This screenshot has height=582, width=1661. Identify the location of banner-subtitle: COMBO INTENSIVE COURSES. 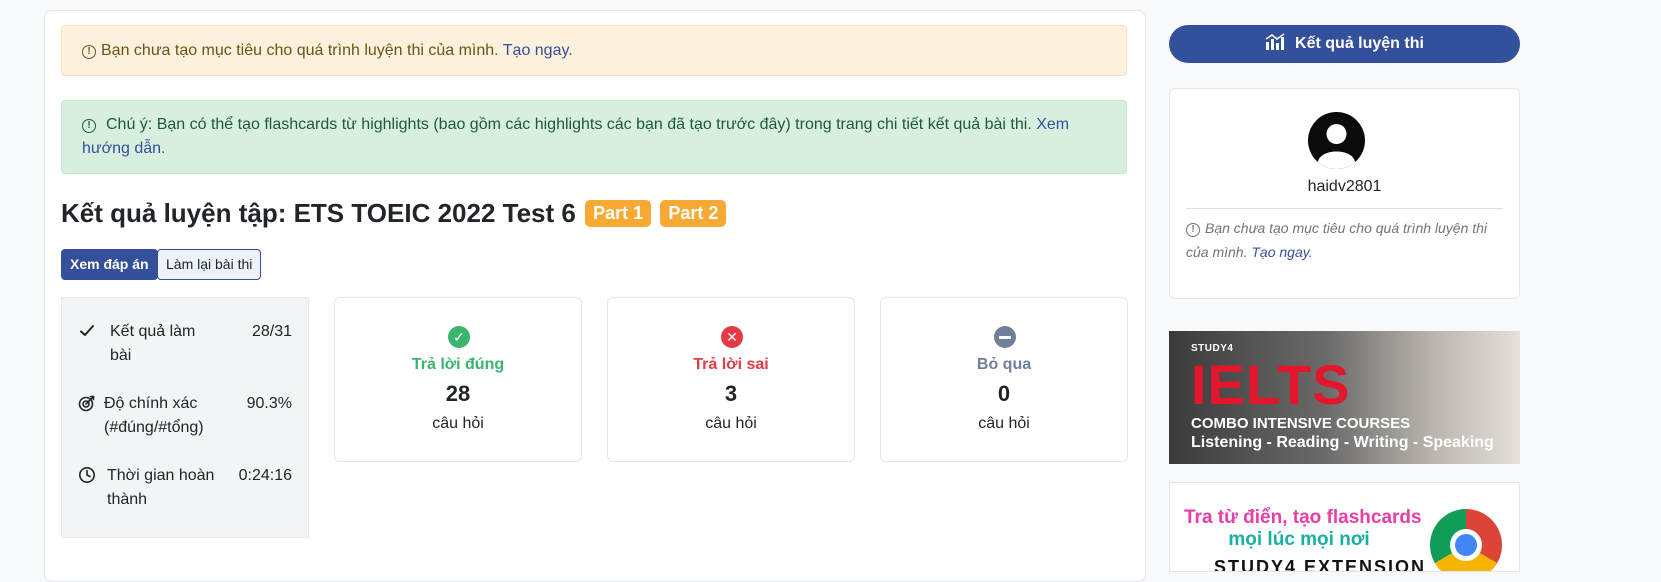
(1301, 423).